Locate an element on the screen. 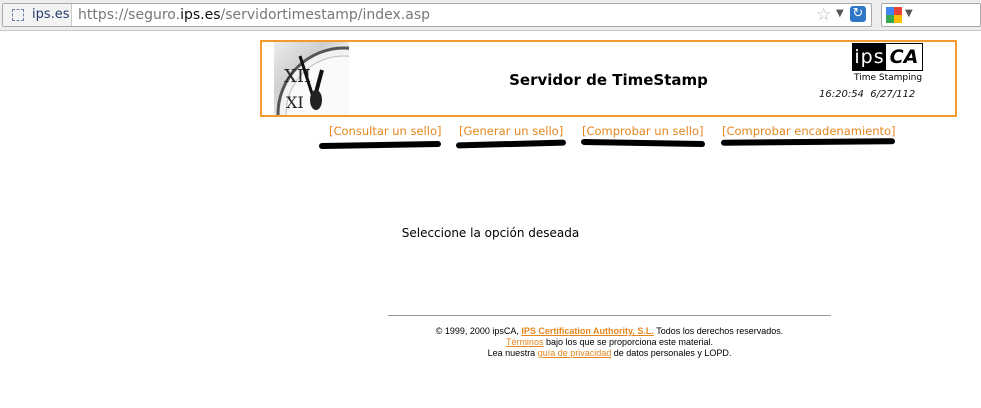 This screenshot has height=408, width=981. page-title: Servidor de TimeStamp is located at coordinates (608, 80).